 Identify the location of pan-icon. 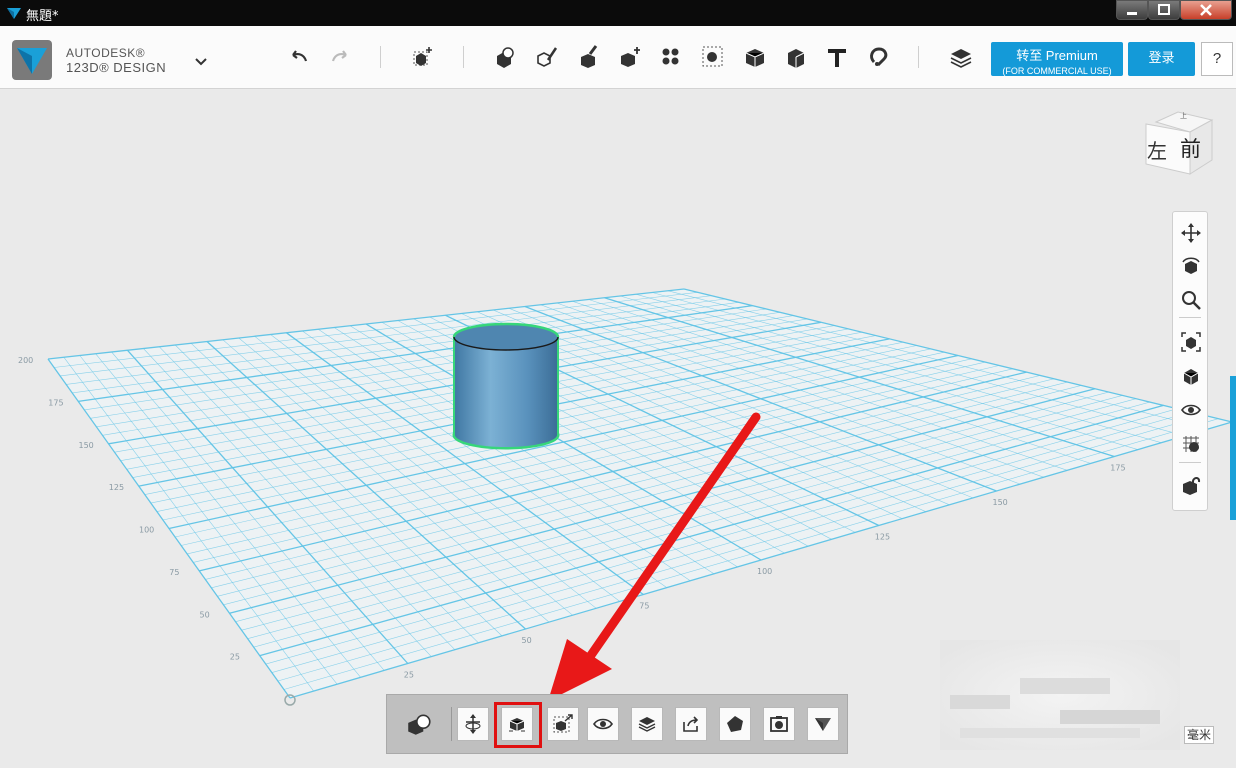
(1191, 233).